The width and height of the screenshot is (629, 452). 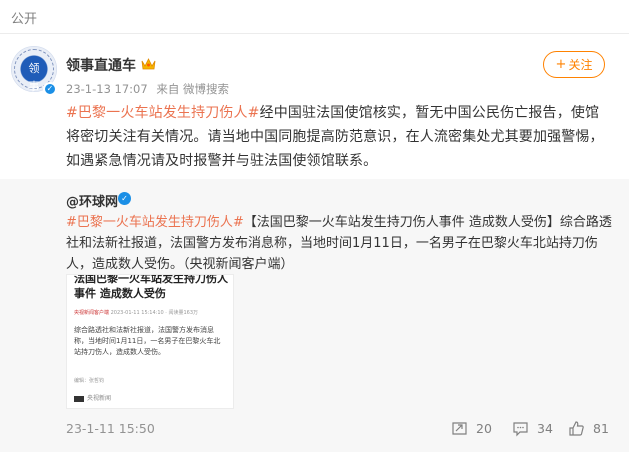 What do you see at coordinates (459, 428) in the screenshot?
I see `repost-icon` at bounding box center [459, 428].